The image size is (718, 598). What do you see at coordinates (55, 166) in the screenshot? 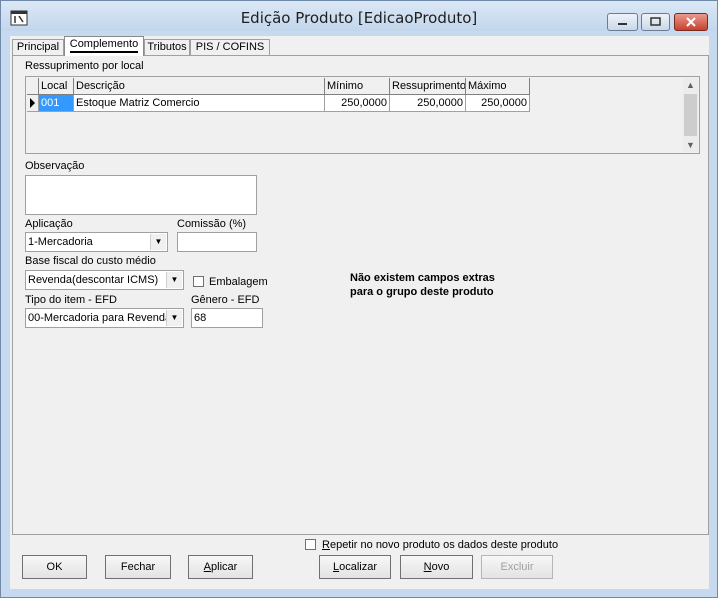
I see `observacao-label: Observação` at bounding box center [55, 166].